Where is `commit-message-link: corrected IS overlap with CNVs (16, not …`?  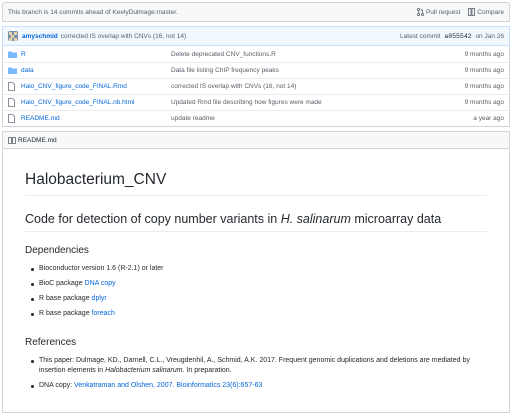 commit-message-link: corrected IS overlap with CNVs (16, not … is located at coordinates (230, 36).